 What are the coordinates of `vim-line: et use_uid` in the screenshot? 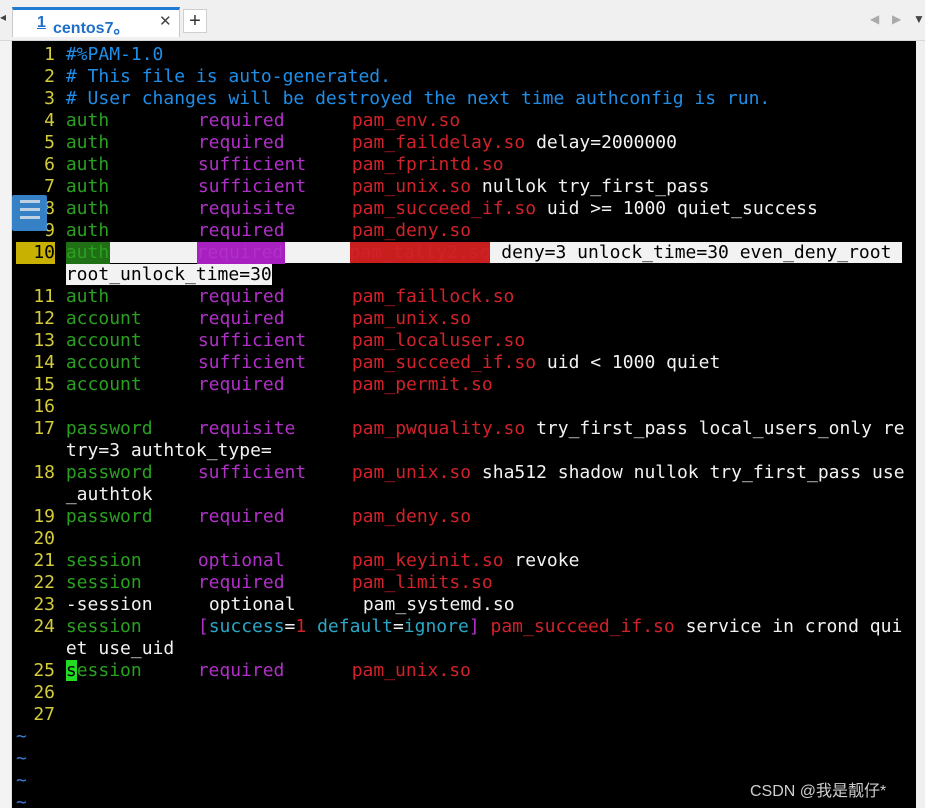 It's located at (460, 649).